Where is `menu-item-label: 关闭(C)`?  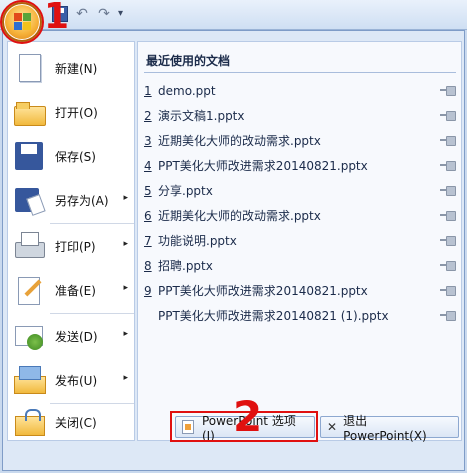 menu-item-label: 关闭(C) is located at coordinates (76, 422).